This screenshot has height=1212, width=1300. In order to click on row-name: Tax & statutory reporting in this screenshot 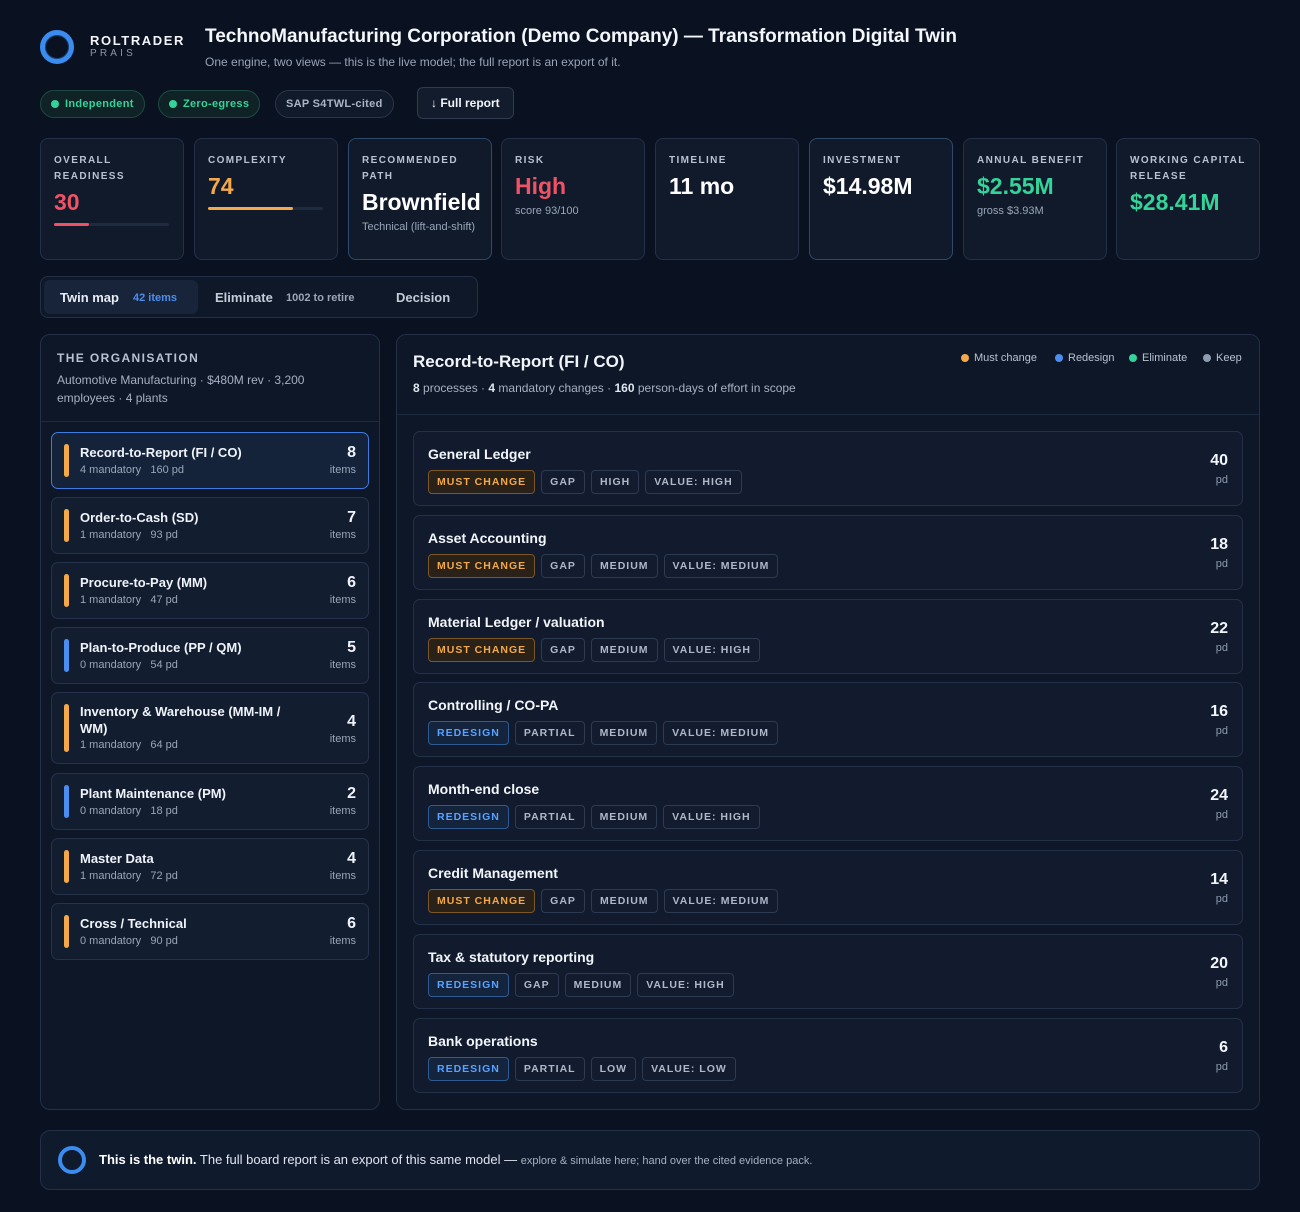, I will do `click(511, 956)`.